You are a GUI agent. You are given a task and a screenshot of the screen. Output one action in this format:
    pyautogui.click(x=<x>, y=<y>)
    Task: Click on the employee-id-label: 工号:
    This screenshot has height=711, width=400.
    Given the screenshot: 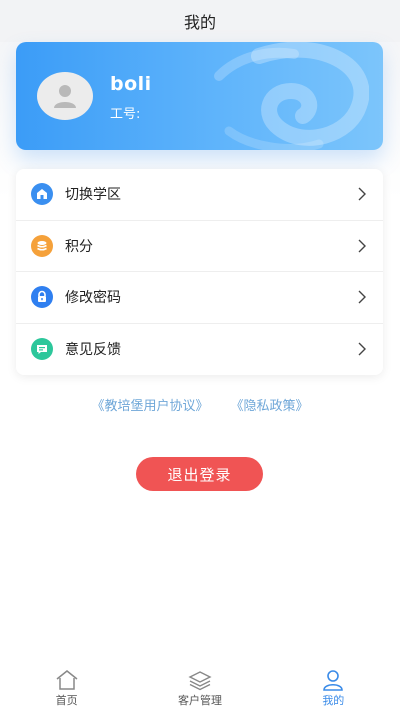 What is the action you would take?
    pyautogui.click(x=125, y=114)
    